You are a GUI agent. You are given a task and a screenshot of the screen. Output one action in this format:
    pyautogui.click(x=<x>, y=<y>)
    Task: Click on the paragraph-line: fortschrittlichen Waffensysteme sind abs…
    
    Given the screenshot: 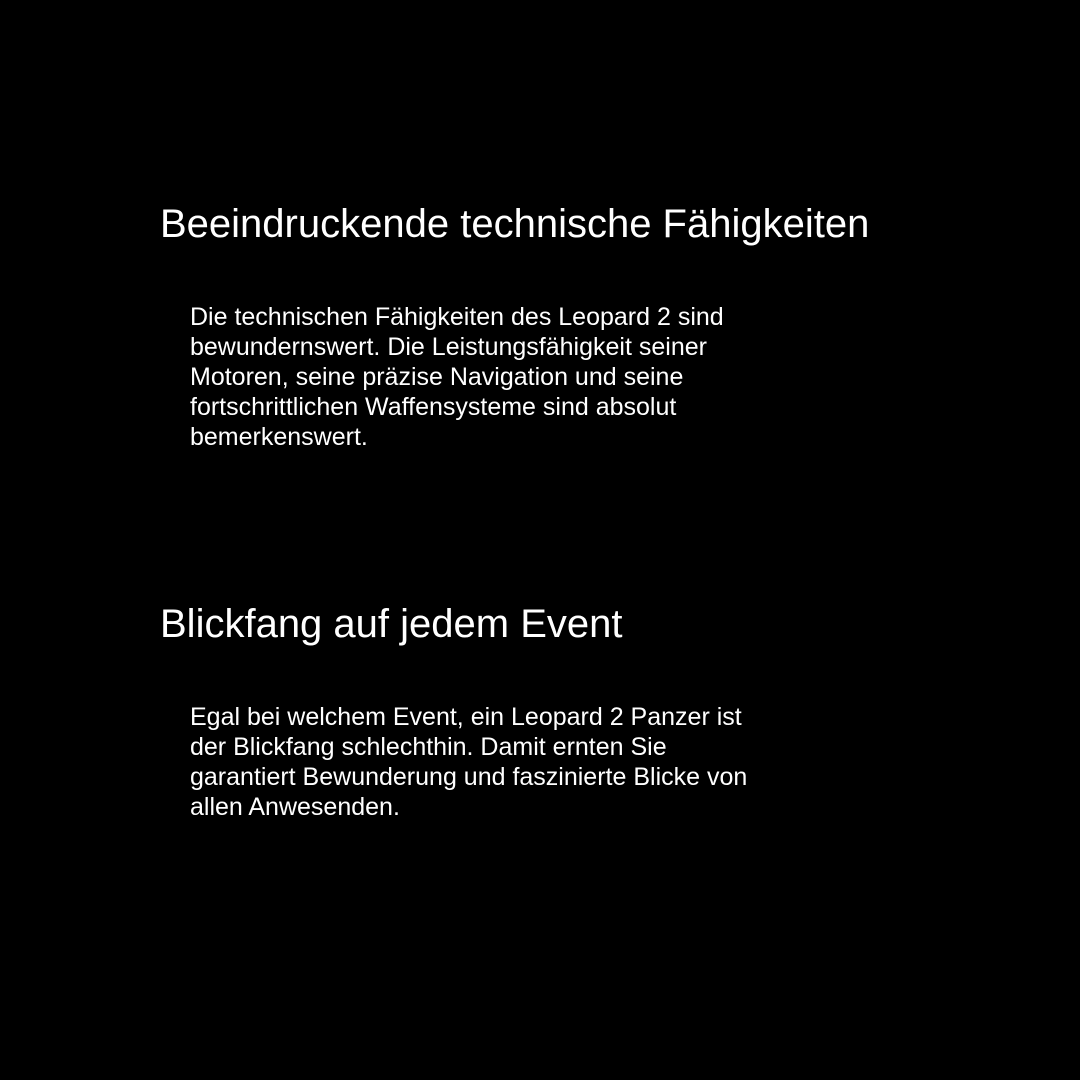 What is the action you would take?
    pyautogui.click(x=433, y=407)
    